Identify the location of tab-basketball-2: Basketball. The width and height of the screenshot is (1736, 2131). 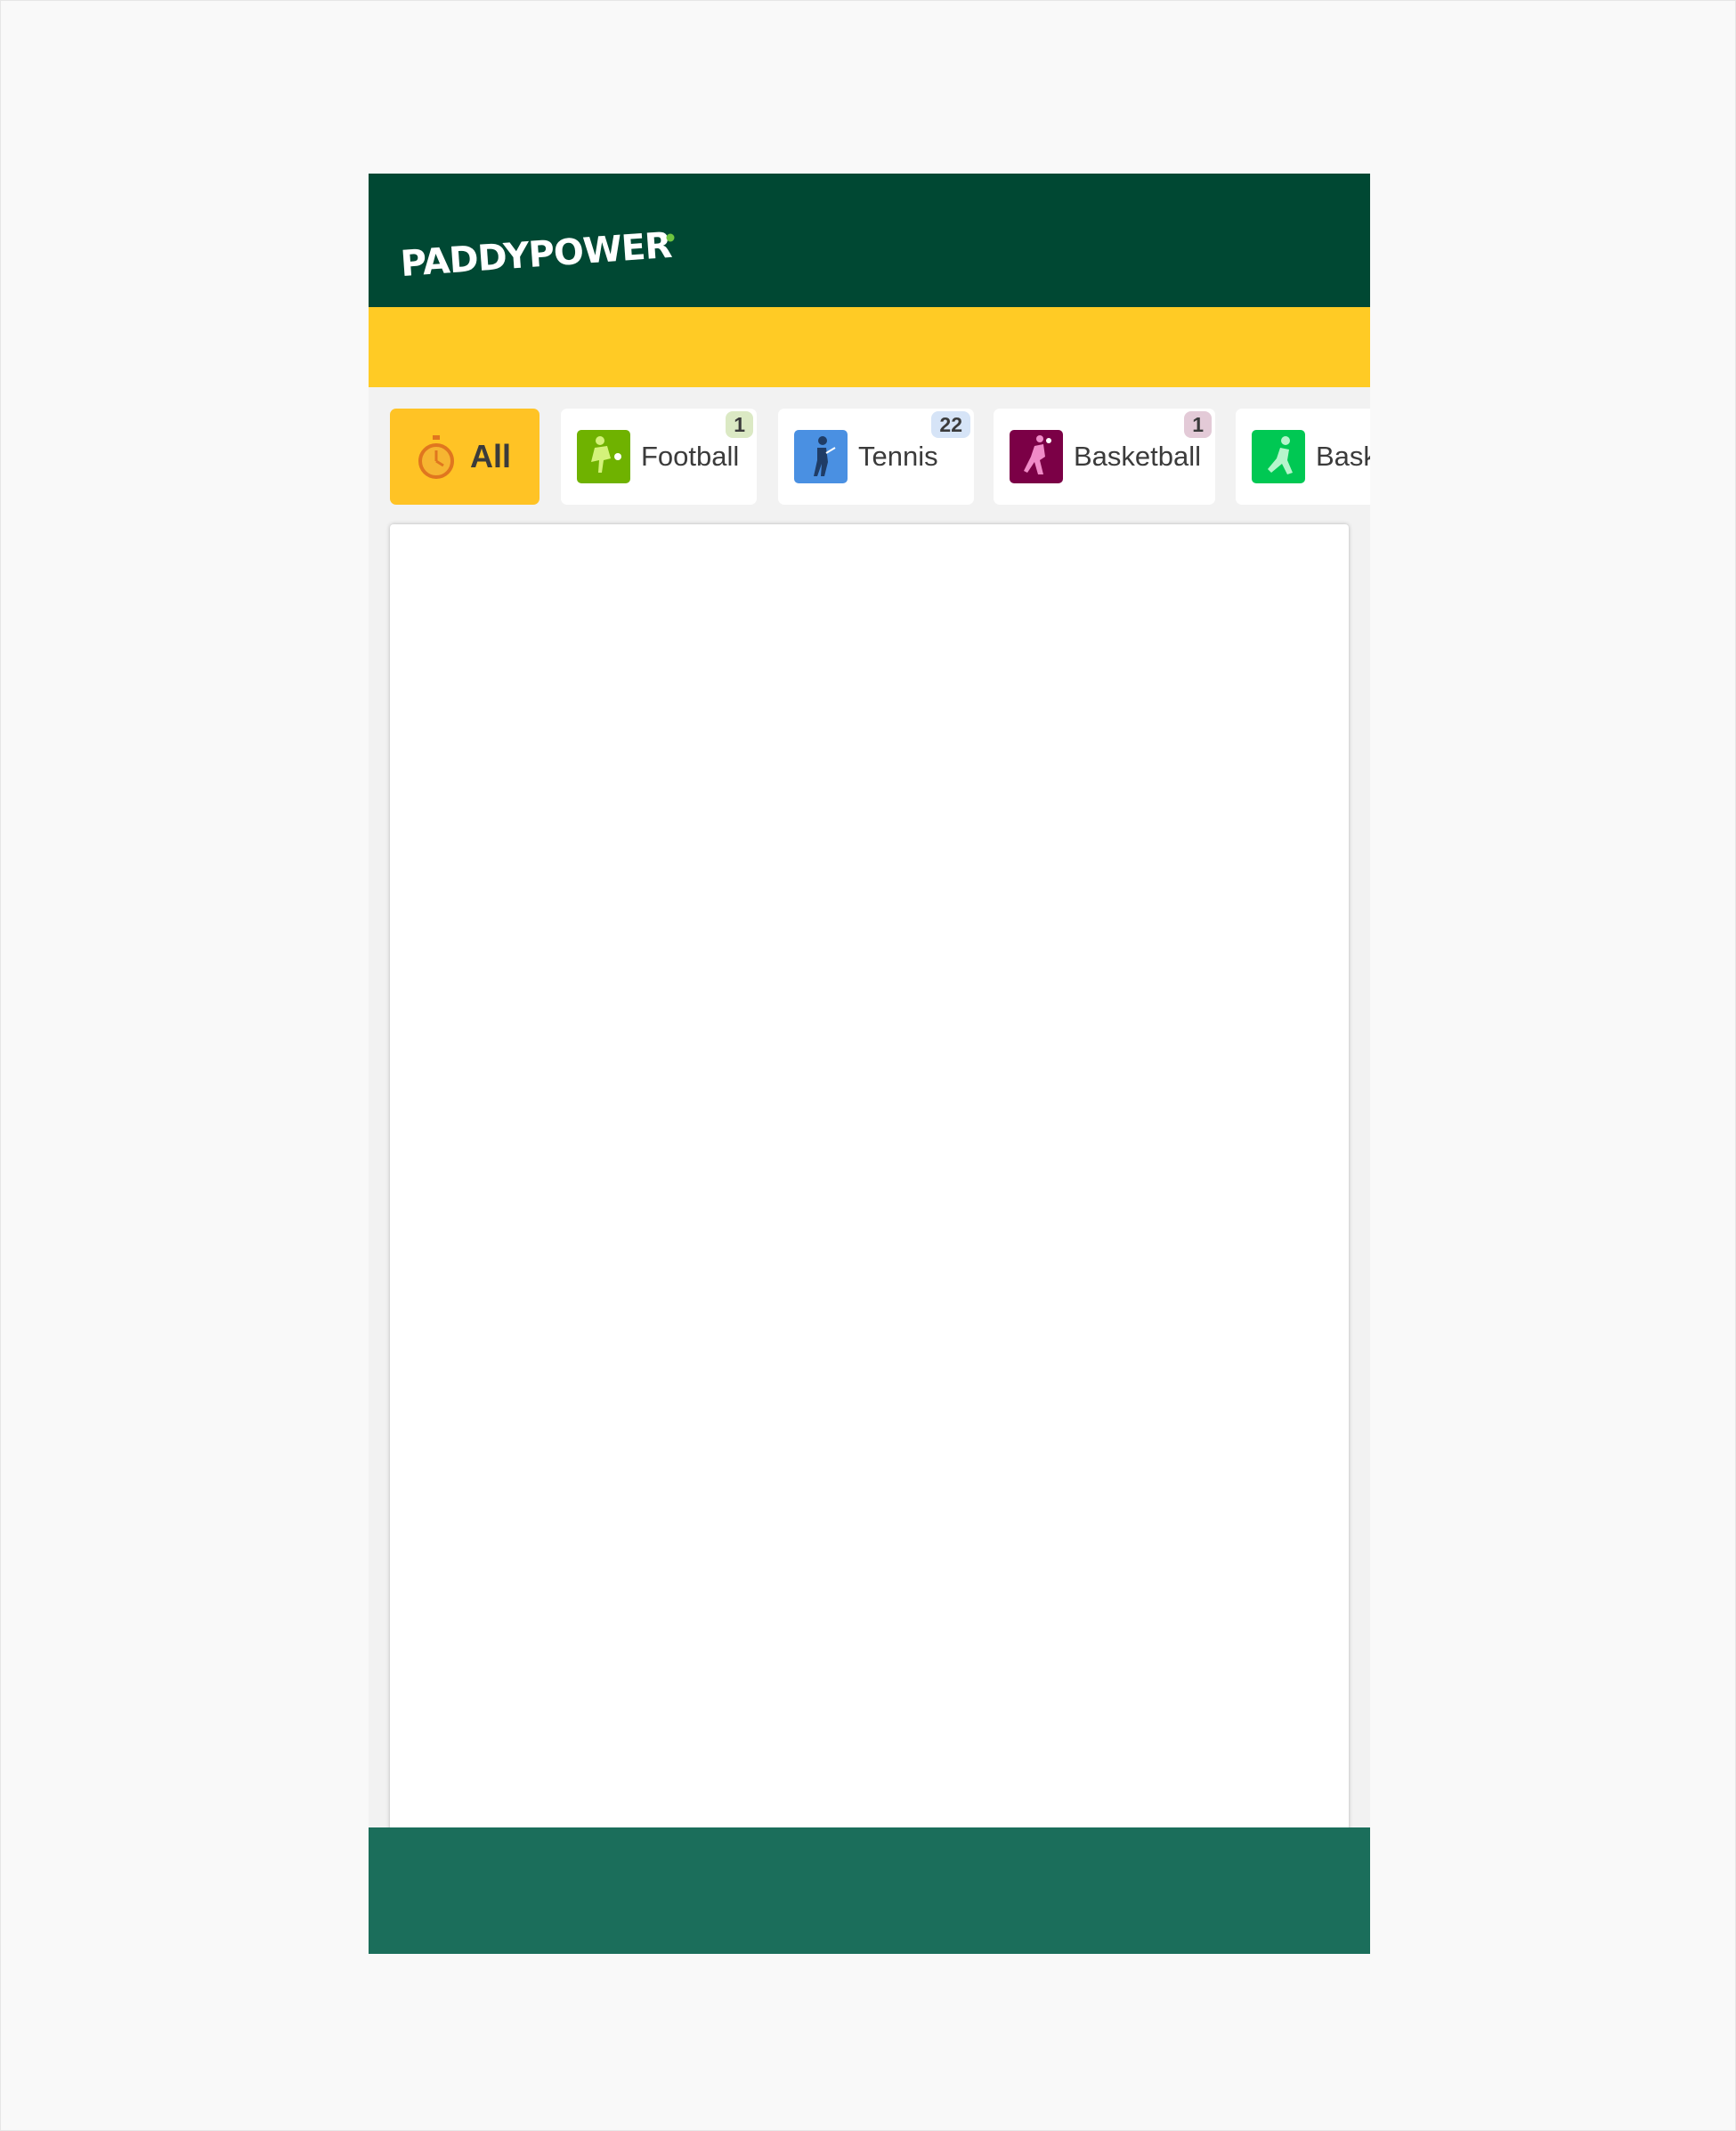
(1303, 457).